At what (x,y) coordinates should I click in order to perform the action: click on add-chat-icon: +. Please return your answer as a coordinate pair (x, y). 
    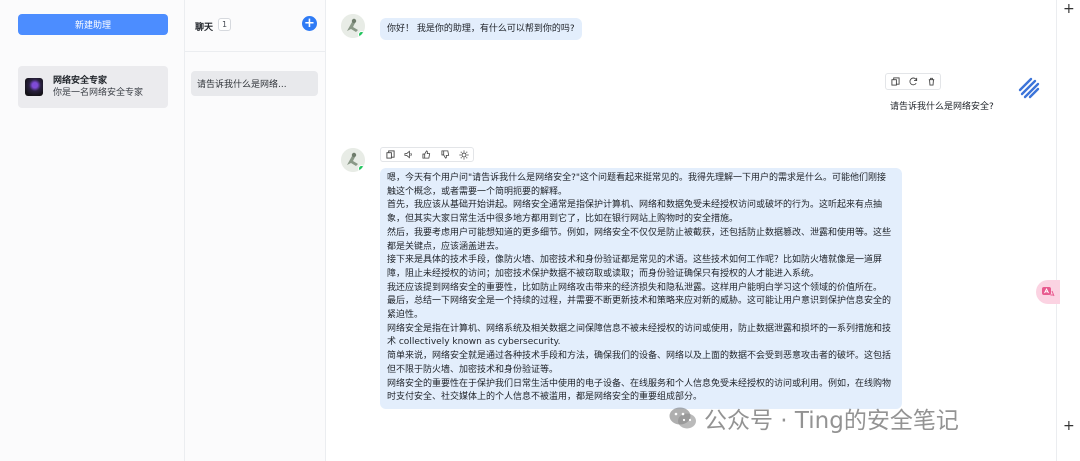
    Looking at the image, I should click on (309, 23).